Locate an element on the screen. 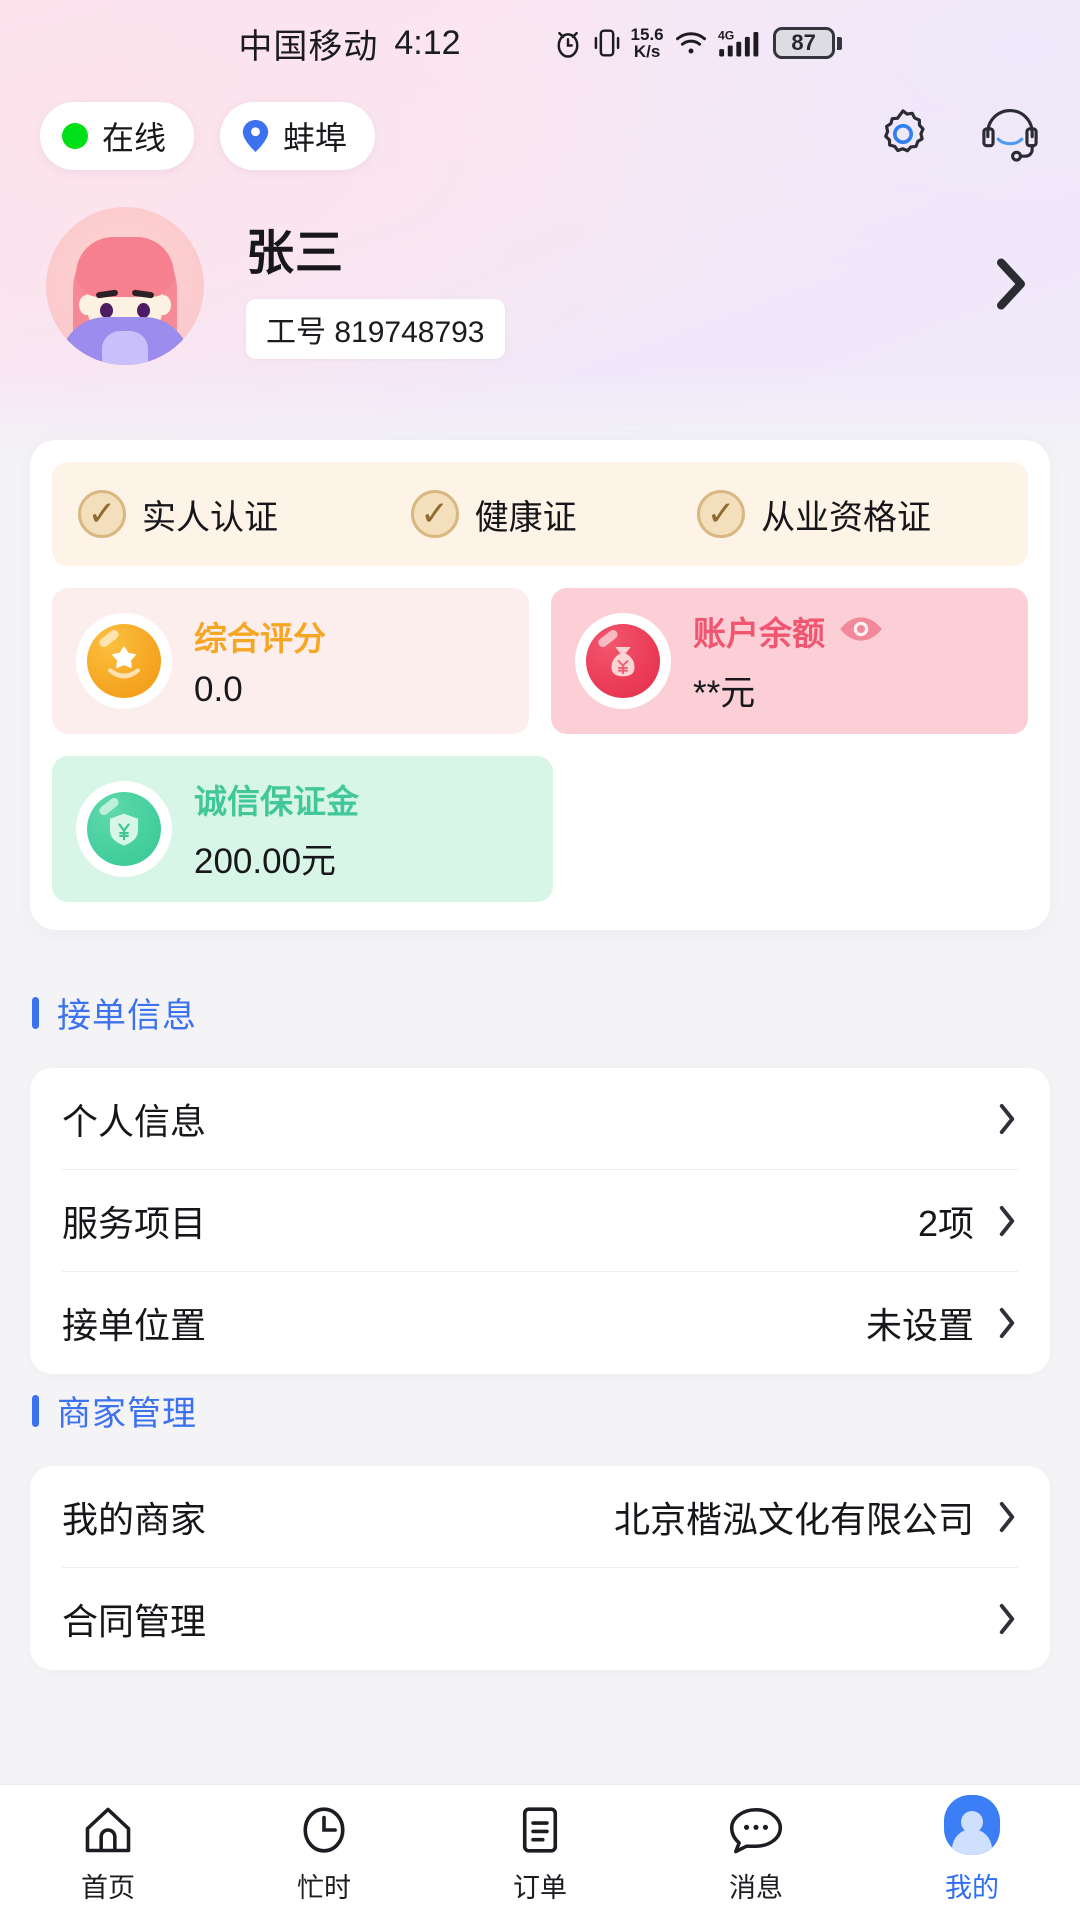  profile-header: 张三 工号 819748793 is located at coordinates (540, 286).